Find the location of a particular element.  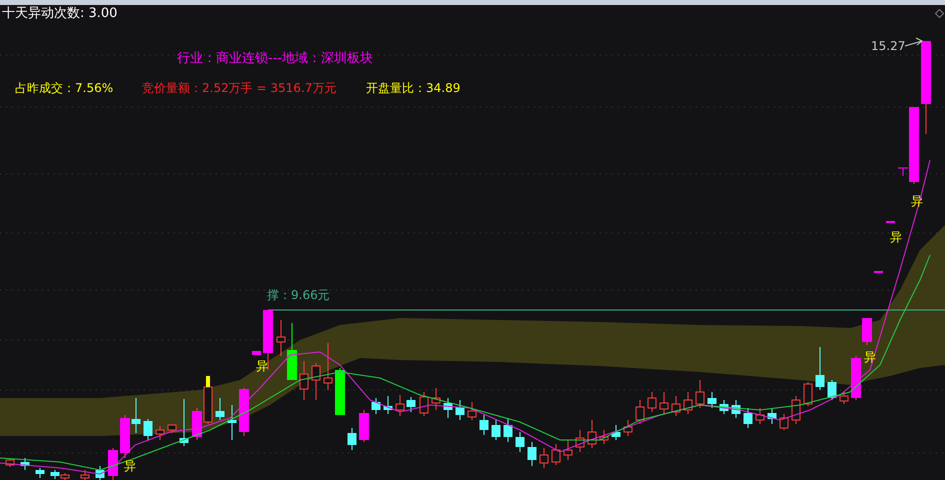

stat-text: 占昨成交：7.56% is located at coordinates (64, 88).